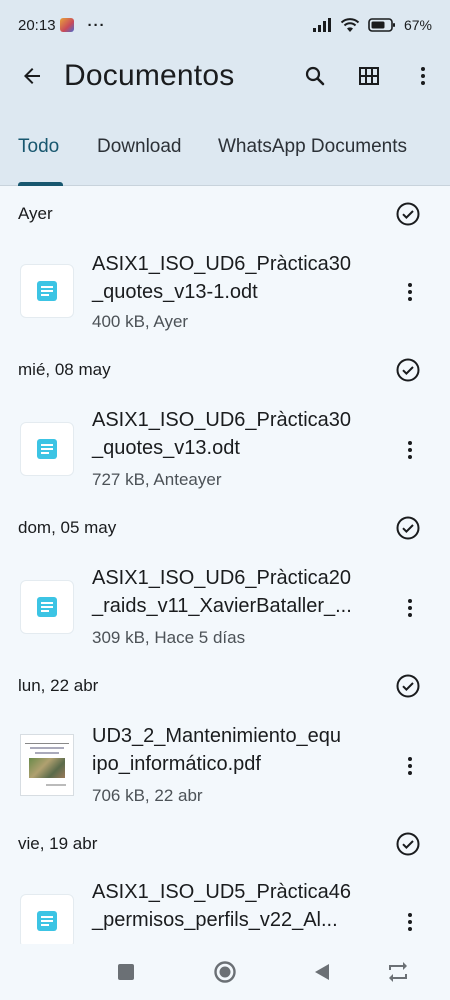 Image resolution: width=450 pixels, height=1000 pixels. I want to click on pdf-thumbnail, so click(47, 765).